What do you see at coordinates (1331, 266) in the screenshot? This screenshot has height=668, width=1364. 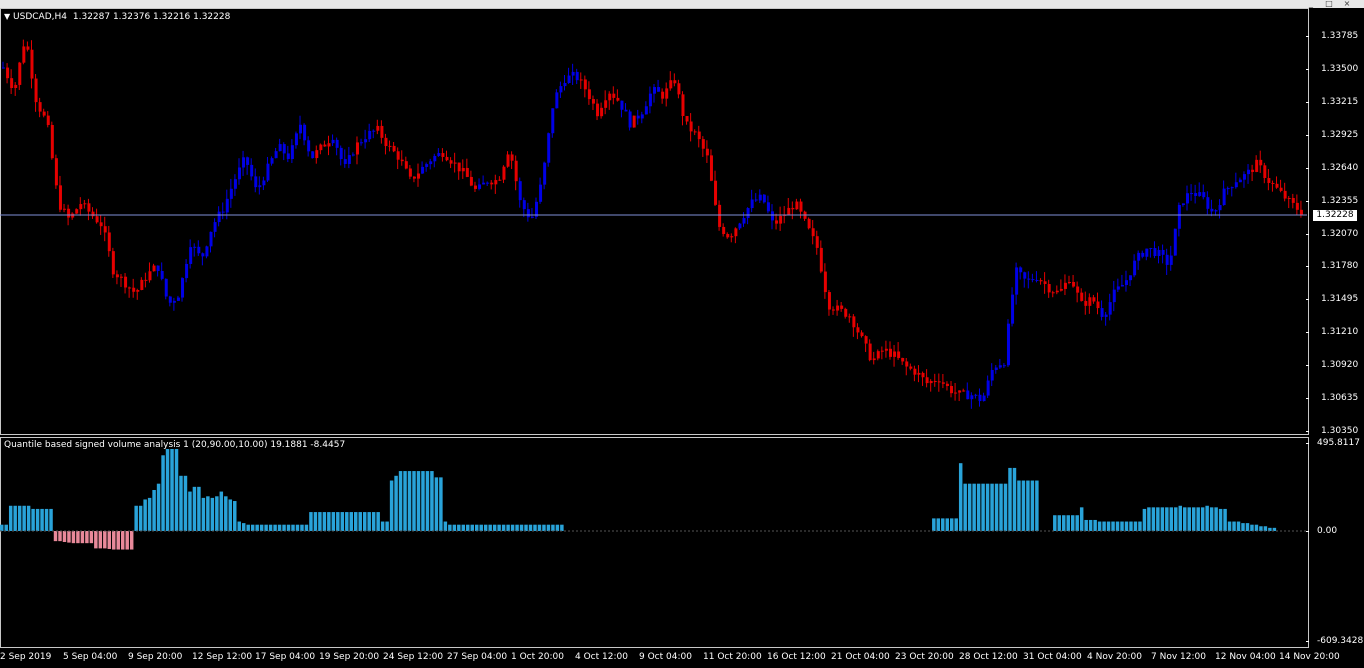 I see `price-tick-label: 1.31780` at bounding box center [1331, 266].